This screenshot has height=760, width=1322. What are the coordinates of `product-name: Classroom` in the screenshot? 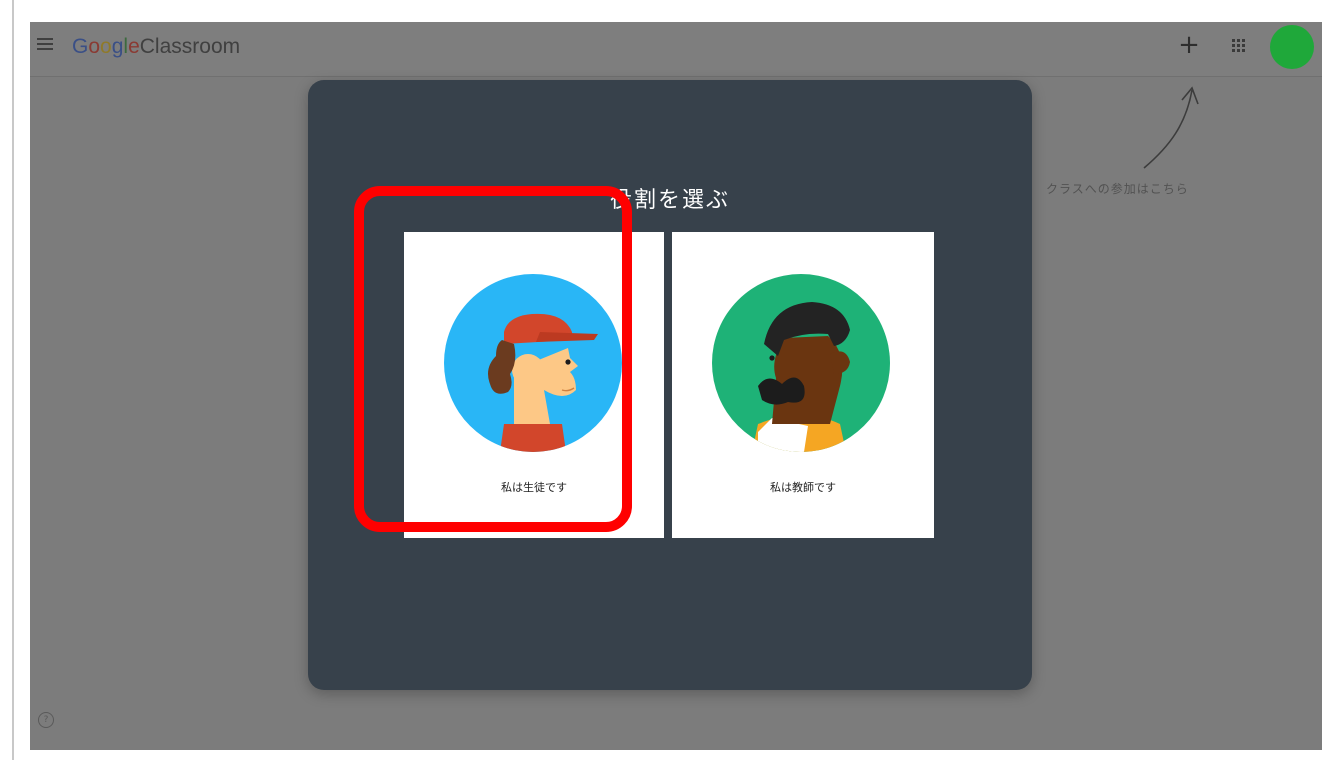 It's located at (190, 46).